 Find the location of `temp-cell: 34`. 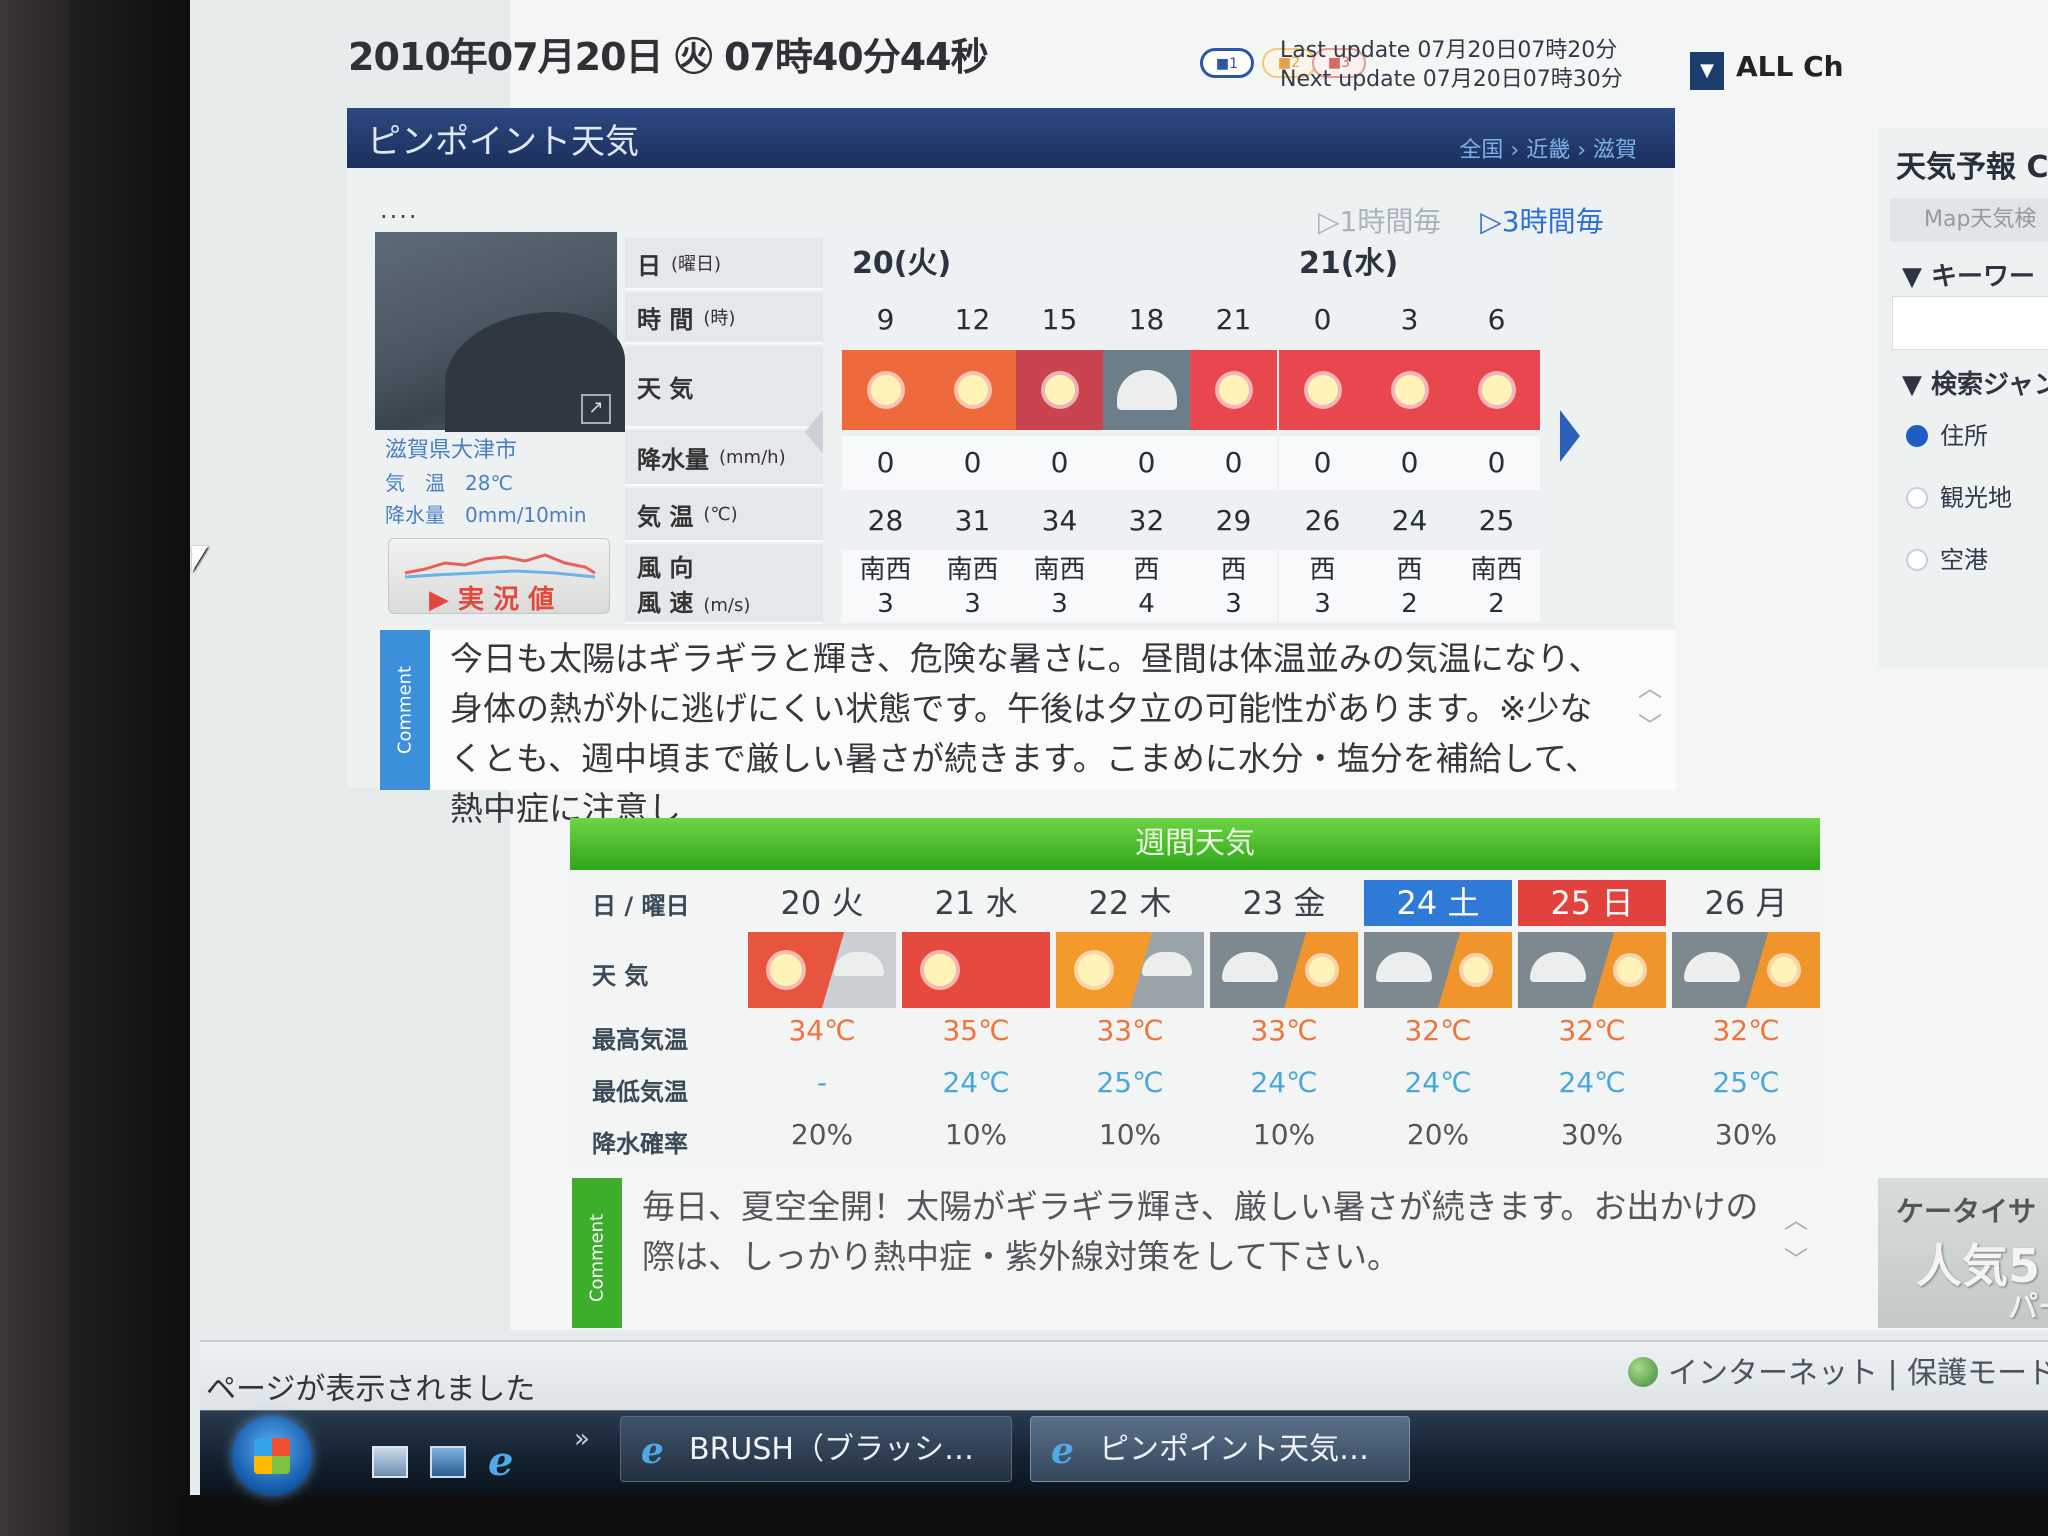

temp-cell: 34 is located at coordinates (1059, 521).